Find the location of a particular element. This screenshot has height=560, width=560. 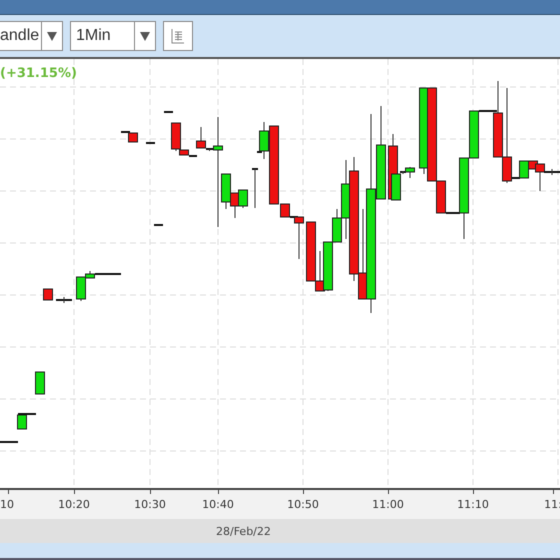

change-percent: (+31.15%) is located at coordinates (38, 73).